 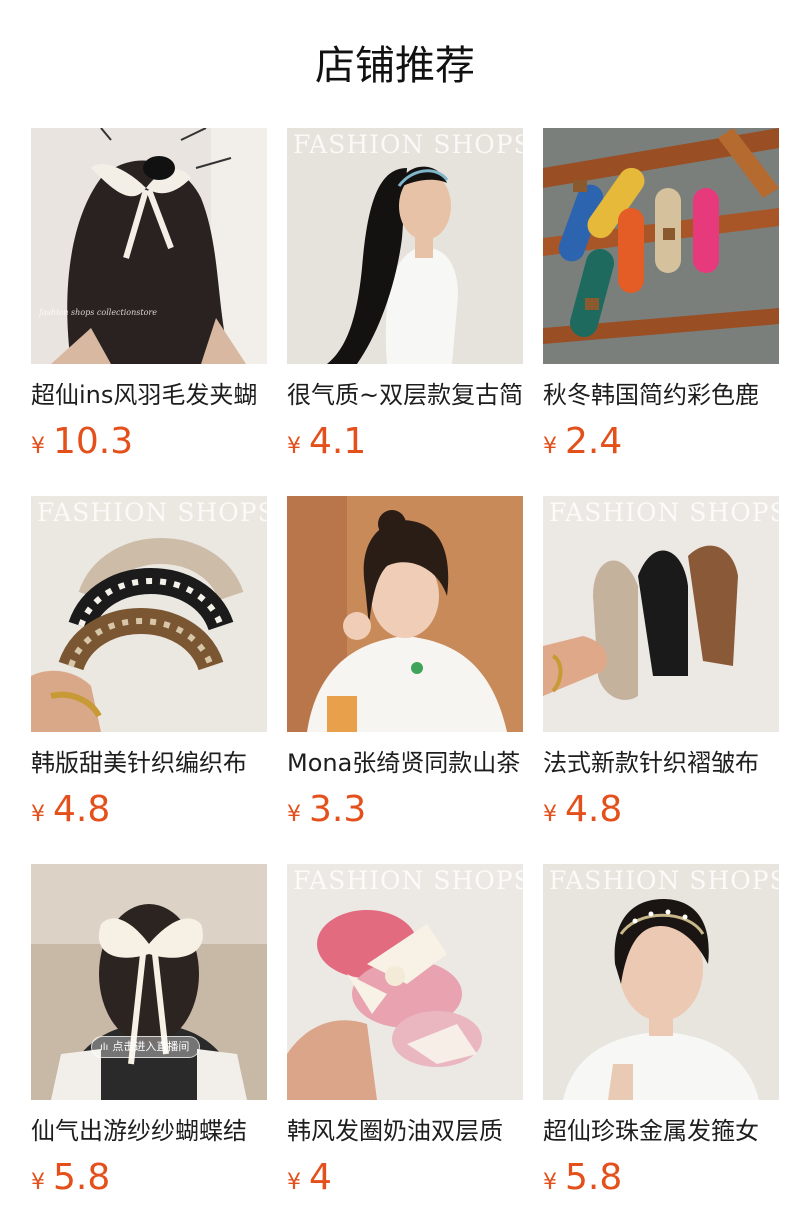 What do you see at coordinates (405, 810) in the screenshot?
I see `product-price: ¥3.3` at bounding box center [405, 810].